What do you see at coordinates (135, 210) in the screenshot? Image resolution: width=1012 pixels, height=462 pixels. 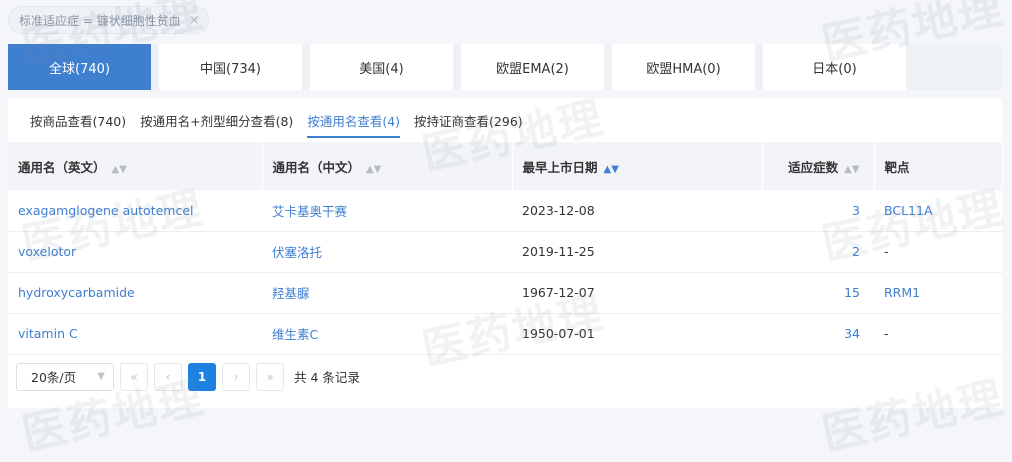 I see `english-name-link: exagamglogene autotemcel` at bounding box center [135, 210].